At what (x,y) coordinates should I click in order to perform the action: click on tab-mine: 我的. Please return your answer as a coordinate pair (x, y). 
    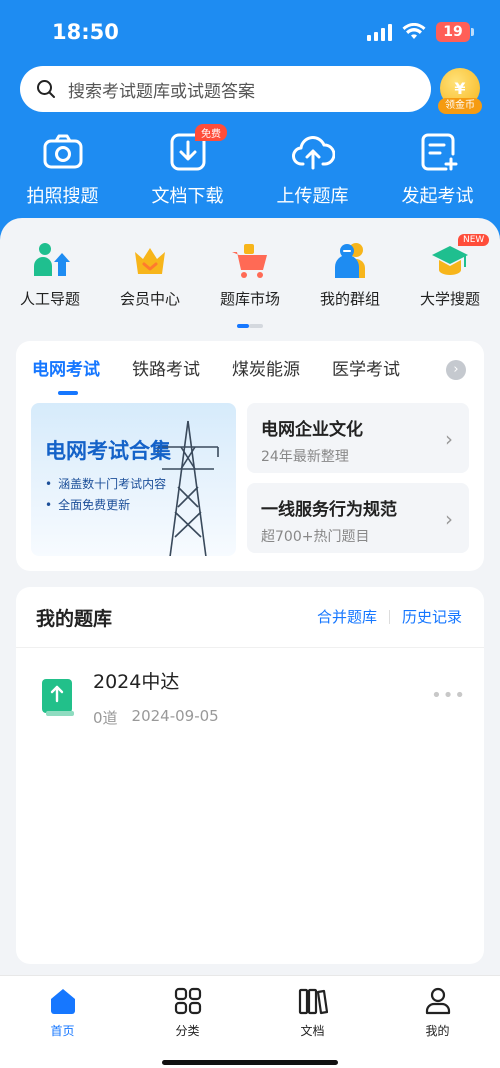
    Looking at the image, I should click on (437, 1022).